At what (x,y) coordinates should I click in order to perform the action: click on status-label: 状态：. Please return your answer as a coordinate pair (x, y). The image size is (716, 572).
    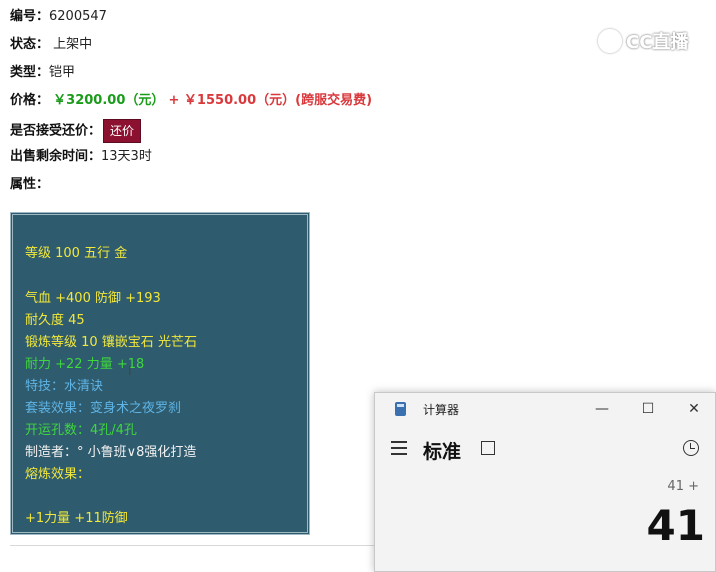
    Looking at the image, I should click on (30, 44).